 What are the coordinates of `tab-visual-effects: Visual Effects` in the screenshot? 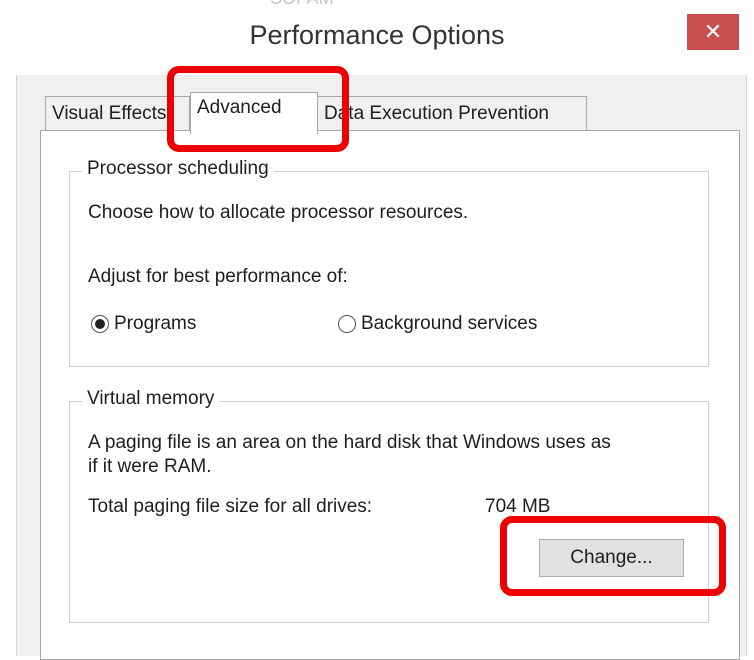 It's located at (117, 113).